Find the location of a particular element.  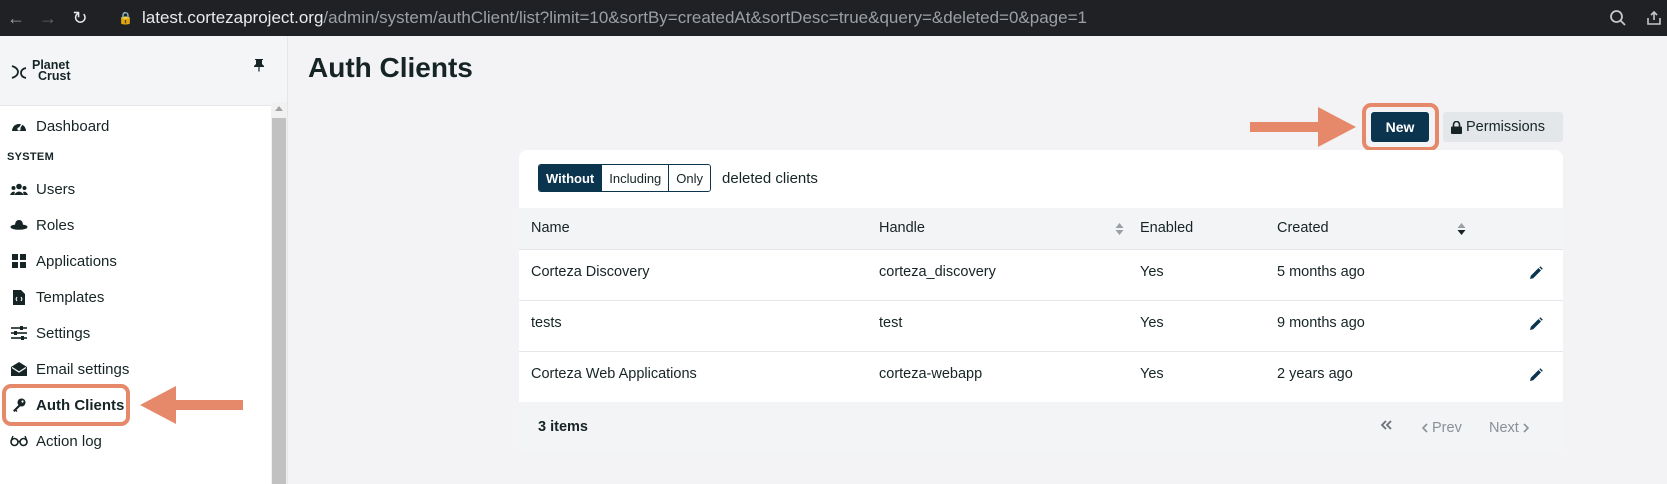

page-title: Auth Clients is located at coordinates (390, 67).